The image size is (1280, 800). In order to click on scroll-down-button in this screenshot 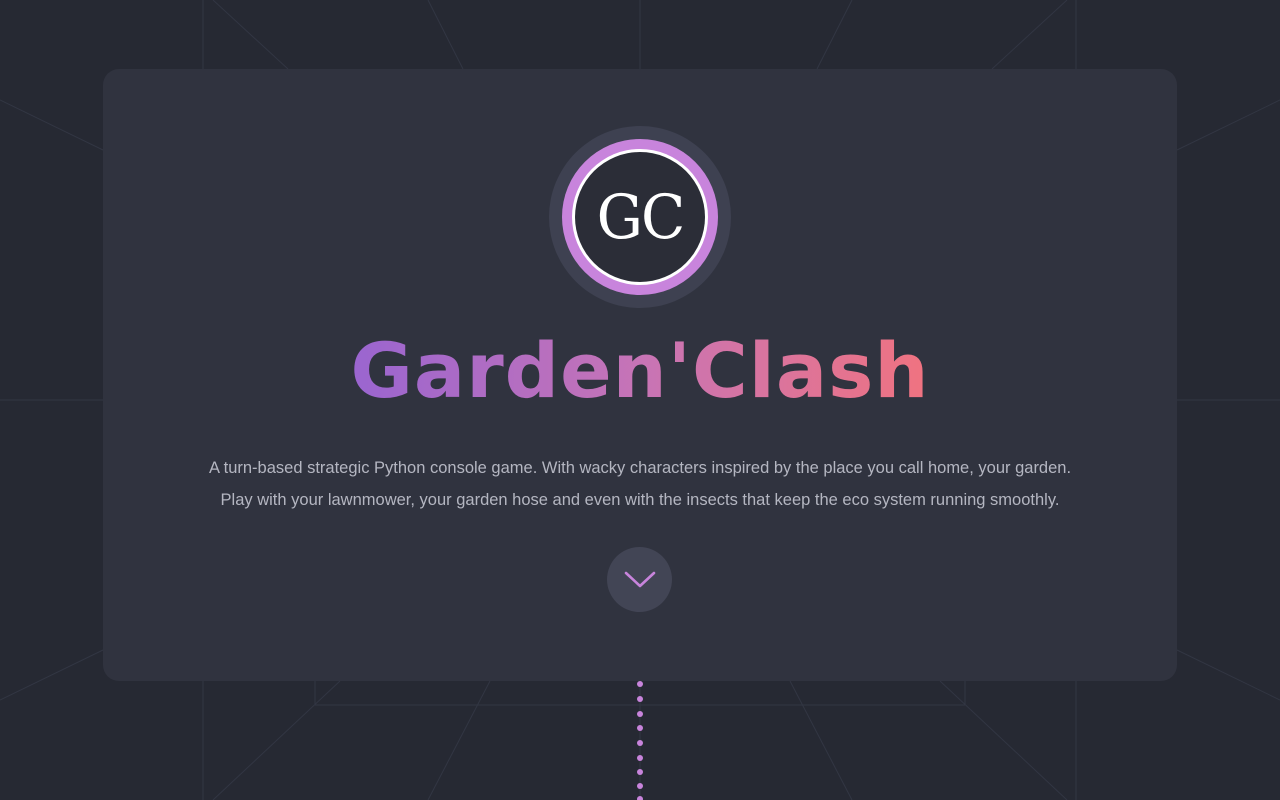, I will do `click(639, 579)`.